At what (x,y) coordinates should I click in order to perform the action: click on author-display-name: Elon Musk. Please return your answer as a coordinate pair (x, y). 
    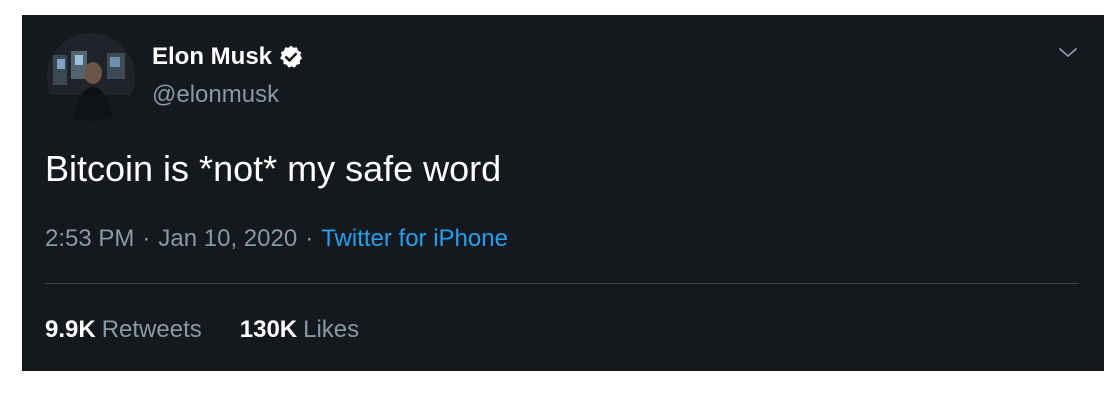
    Looking at the image, I should click on (212, 57).